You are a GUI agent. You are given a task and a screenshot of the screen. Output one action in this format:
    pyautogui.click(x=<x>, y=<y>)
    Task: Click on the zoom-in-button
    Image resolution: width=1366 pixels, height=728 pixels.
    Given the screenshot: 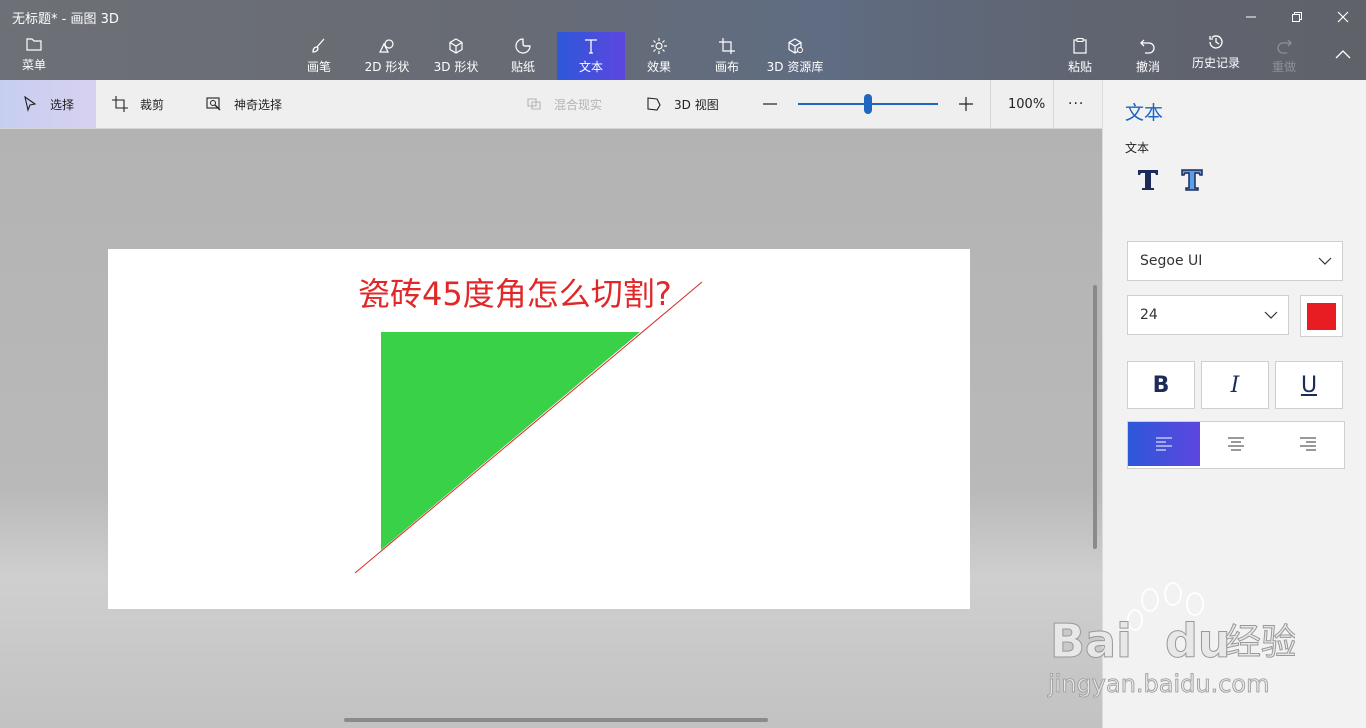 What is the action you would take?
    pyautogui.click(x=966, y=104)
    